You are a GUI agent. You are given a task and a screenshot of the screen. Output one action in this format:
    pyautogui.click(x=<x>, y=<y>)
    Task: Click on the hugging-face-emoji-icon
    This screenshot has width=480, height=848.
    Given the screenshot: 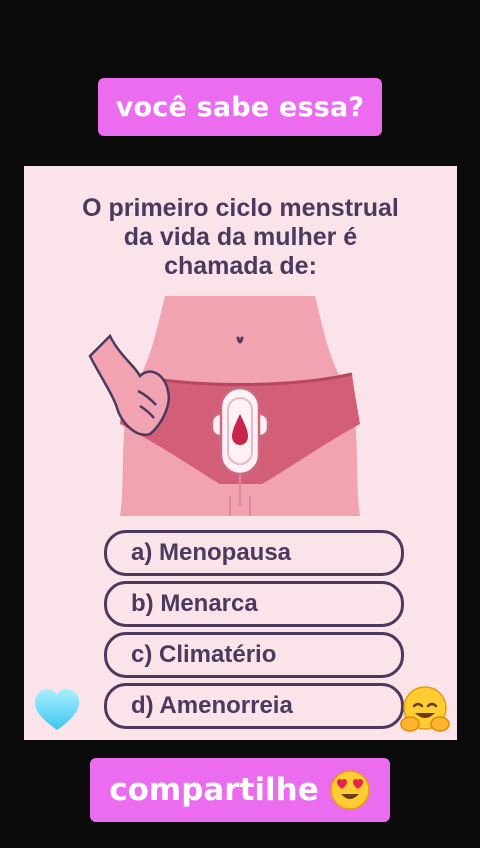 What is the action you would take?
    pyautogui.click(x=425, y=709)
    